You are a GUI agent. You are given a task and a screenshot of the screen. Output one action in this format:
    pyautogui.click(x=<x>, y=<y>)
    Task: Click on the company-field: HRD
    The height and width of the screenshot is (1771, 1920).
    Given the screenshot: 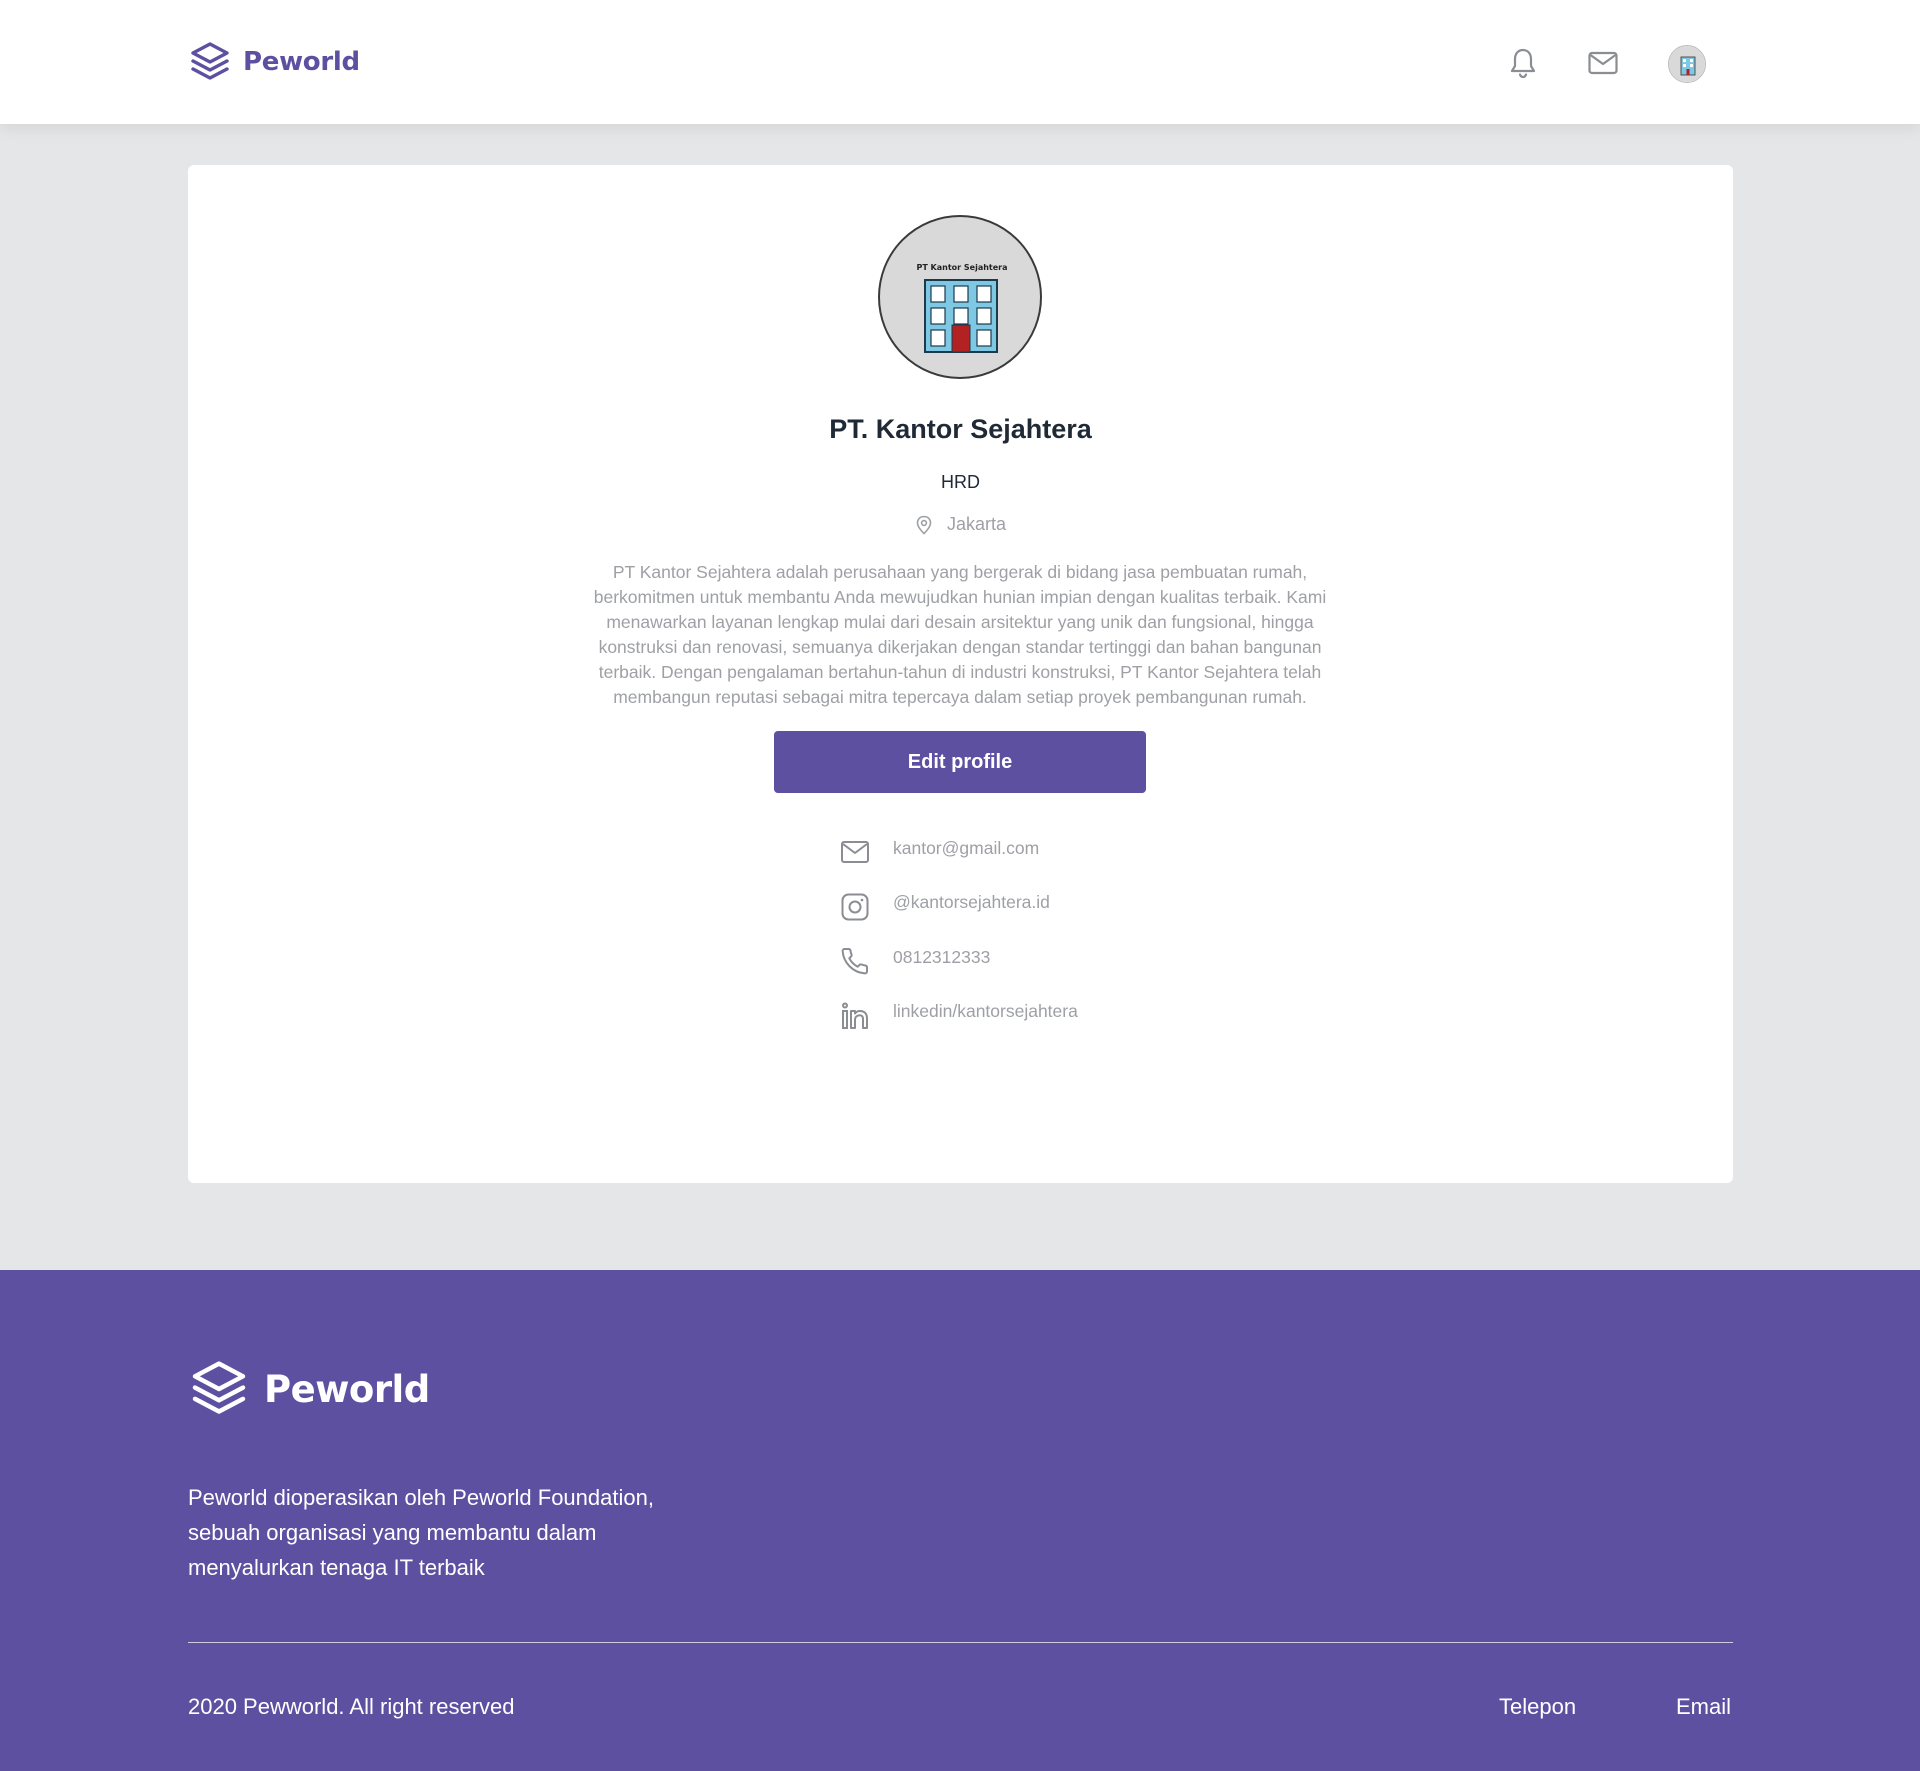 What is the action you would take?
    pyautogui.click(x=960, y=482)
    